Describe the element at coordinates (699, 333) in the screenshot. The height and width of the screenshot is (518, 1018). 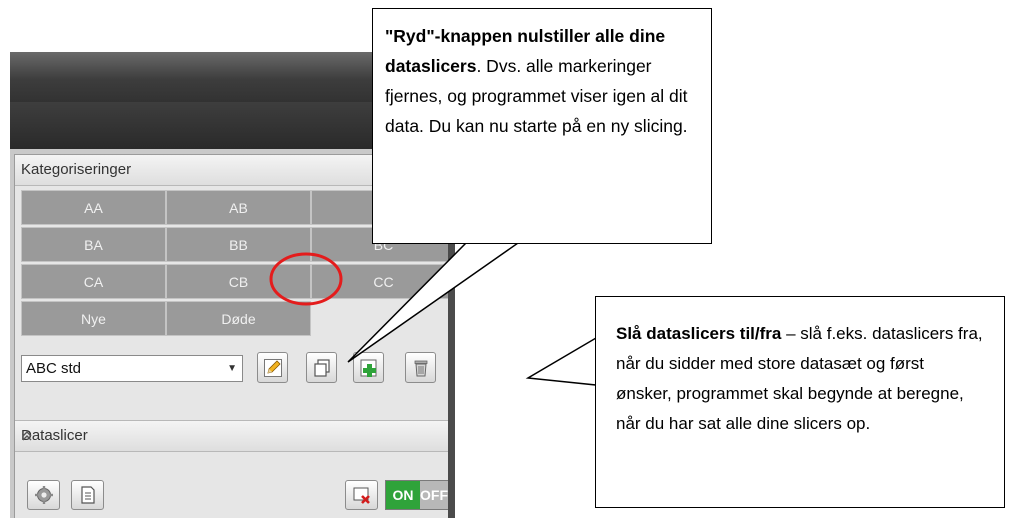
I see `toggle-callout-bold: Slå dataslicers til/fra` at that location.